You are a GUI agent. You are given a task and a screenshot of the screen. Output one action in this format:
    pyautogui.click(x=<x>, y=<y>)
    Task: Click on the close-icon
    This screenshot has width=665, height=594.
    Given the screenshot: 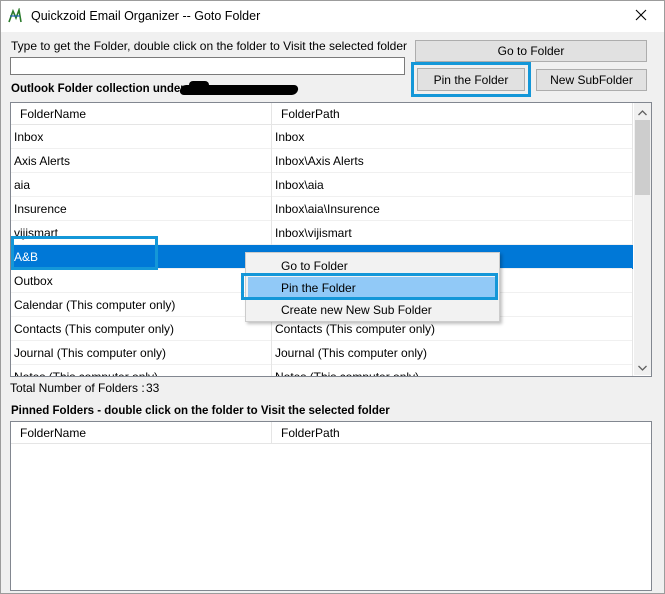 What is the action you would take?
    pyautogui.click(x=641, y=16)
    